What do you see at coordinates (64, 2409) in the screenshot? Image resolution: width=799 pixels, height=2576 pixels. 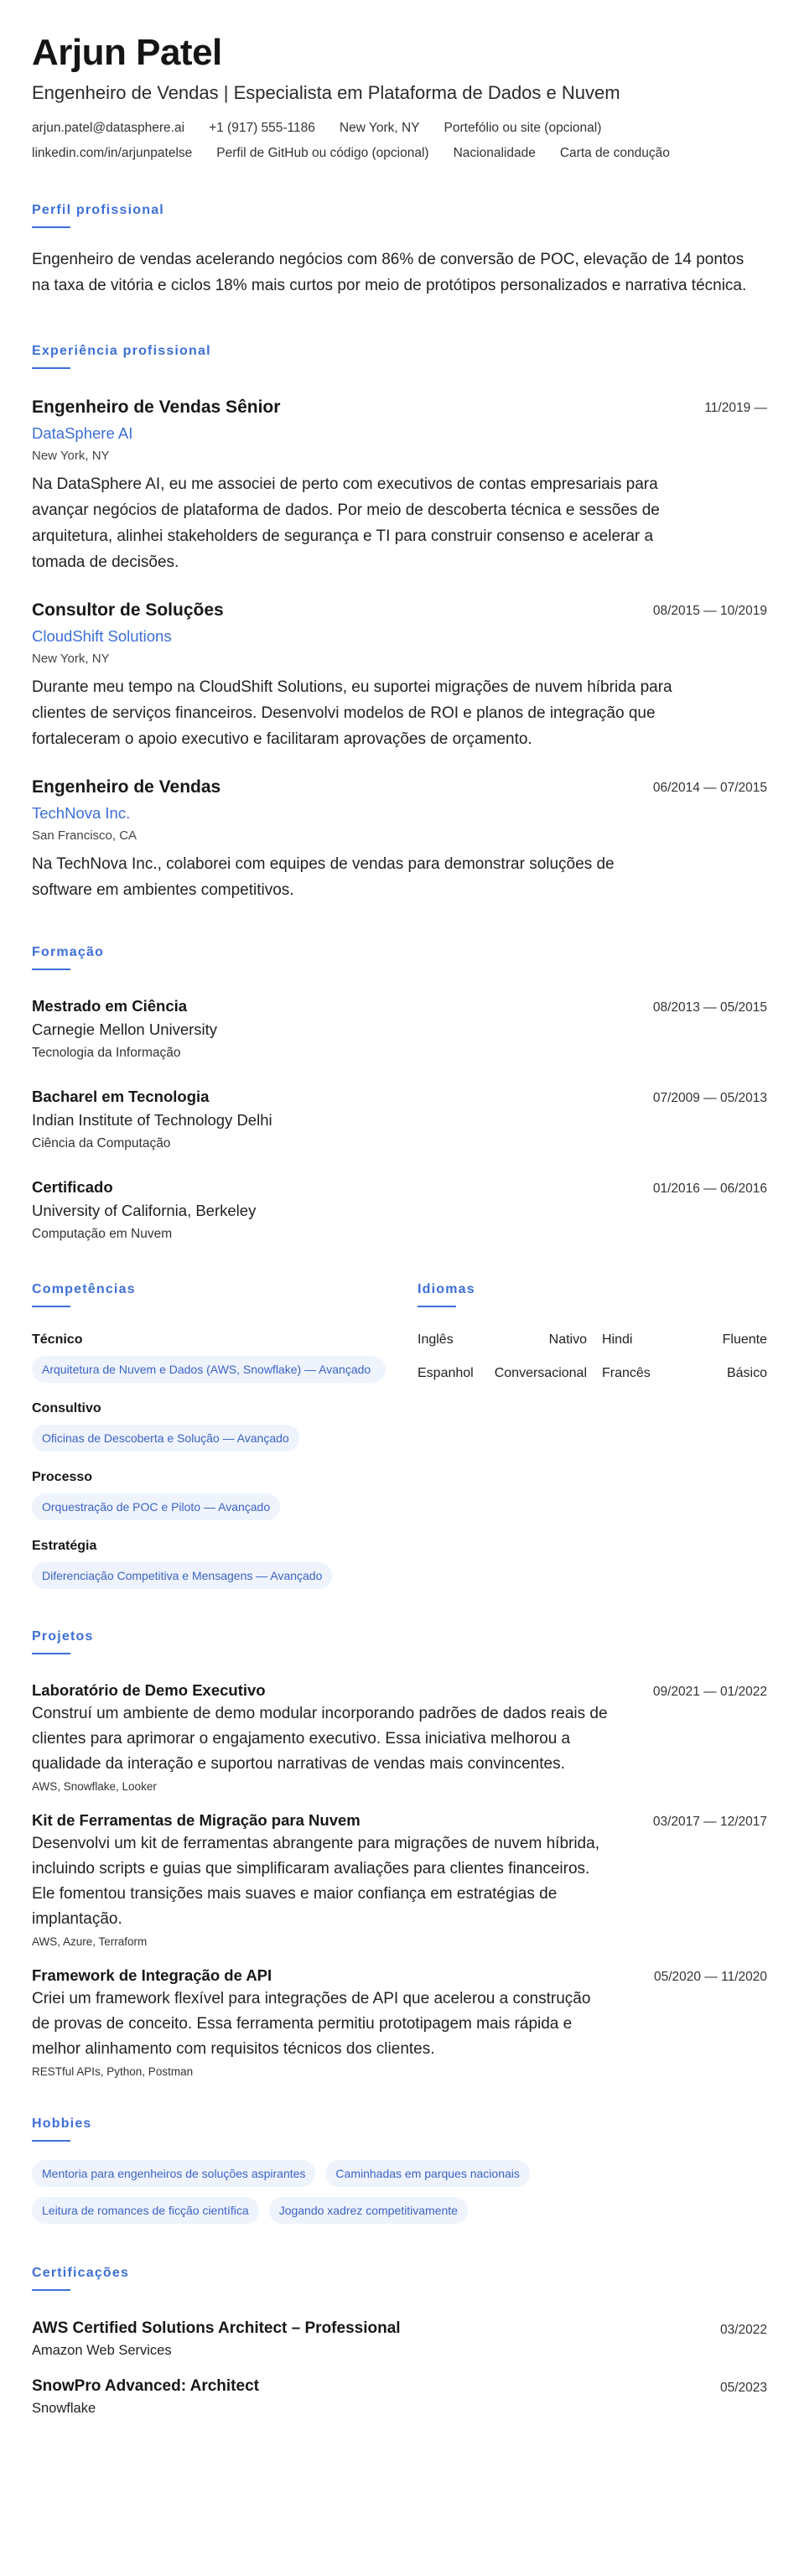 I see `certification-issuer: Snowflake` at bounding box center [64, 2409].